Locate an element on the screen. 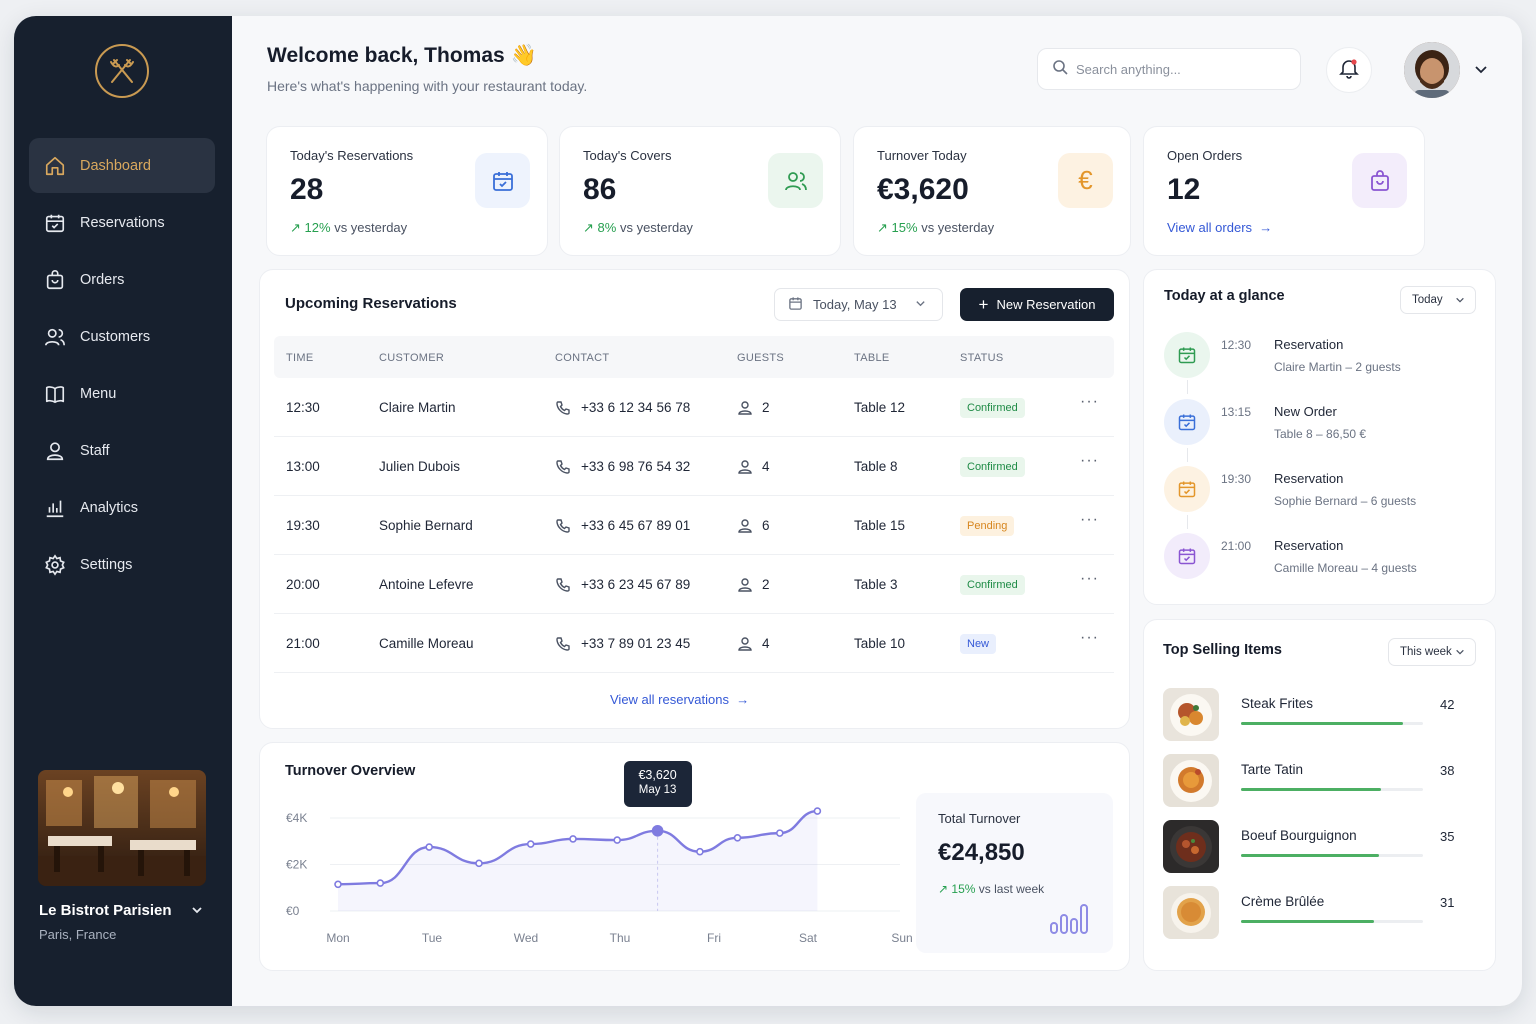  stat-card-open-orders: Open Orders 12 View all orders → is located at coordinates (1284, 191).